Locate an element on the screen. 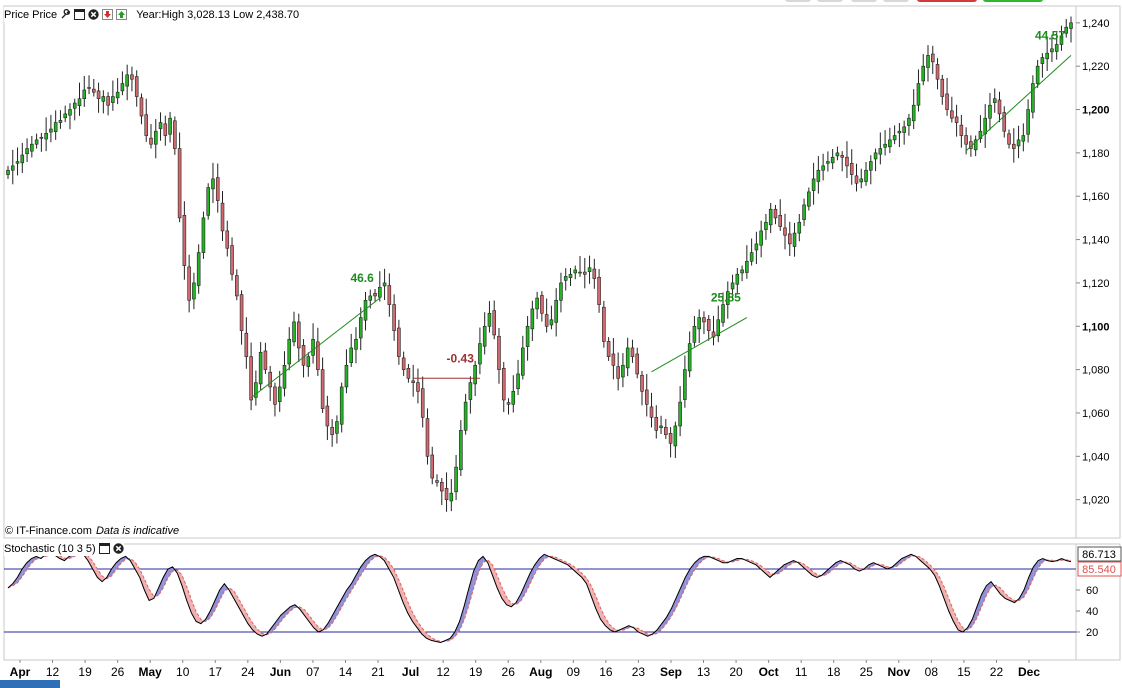 This screenshot has height=688, width=1122. y-tick-label: 1,220 is located at coordinates (1096, 67).